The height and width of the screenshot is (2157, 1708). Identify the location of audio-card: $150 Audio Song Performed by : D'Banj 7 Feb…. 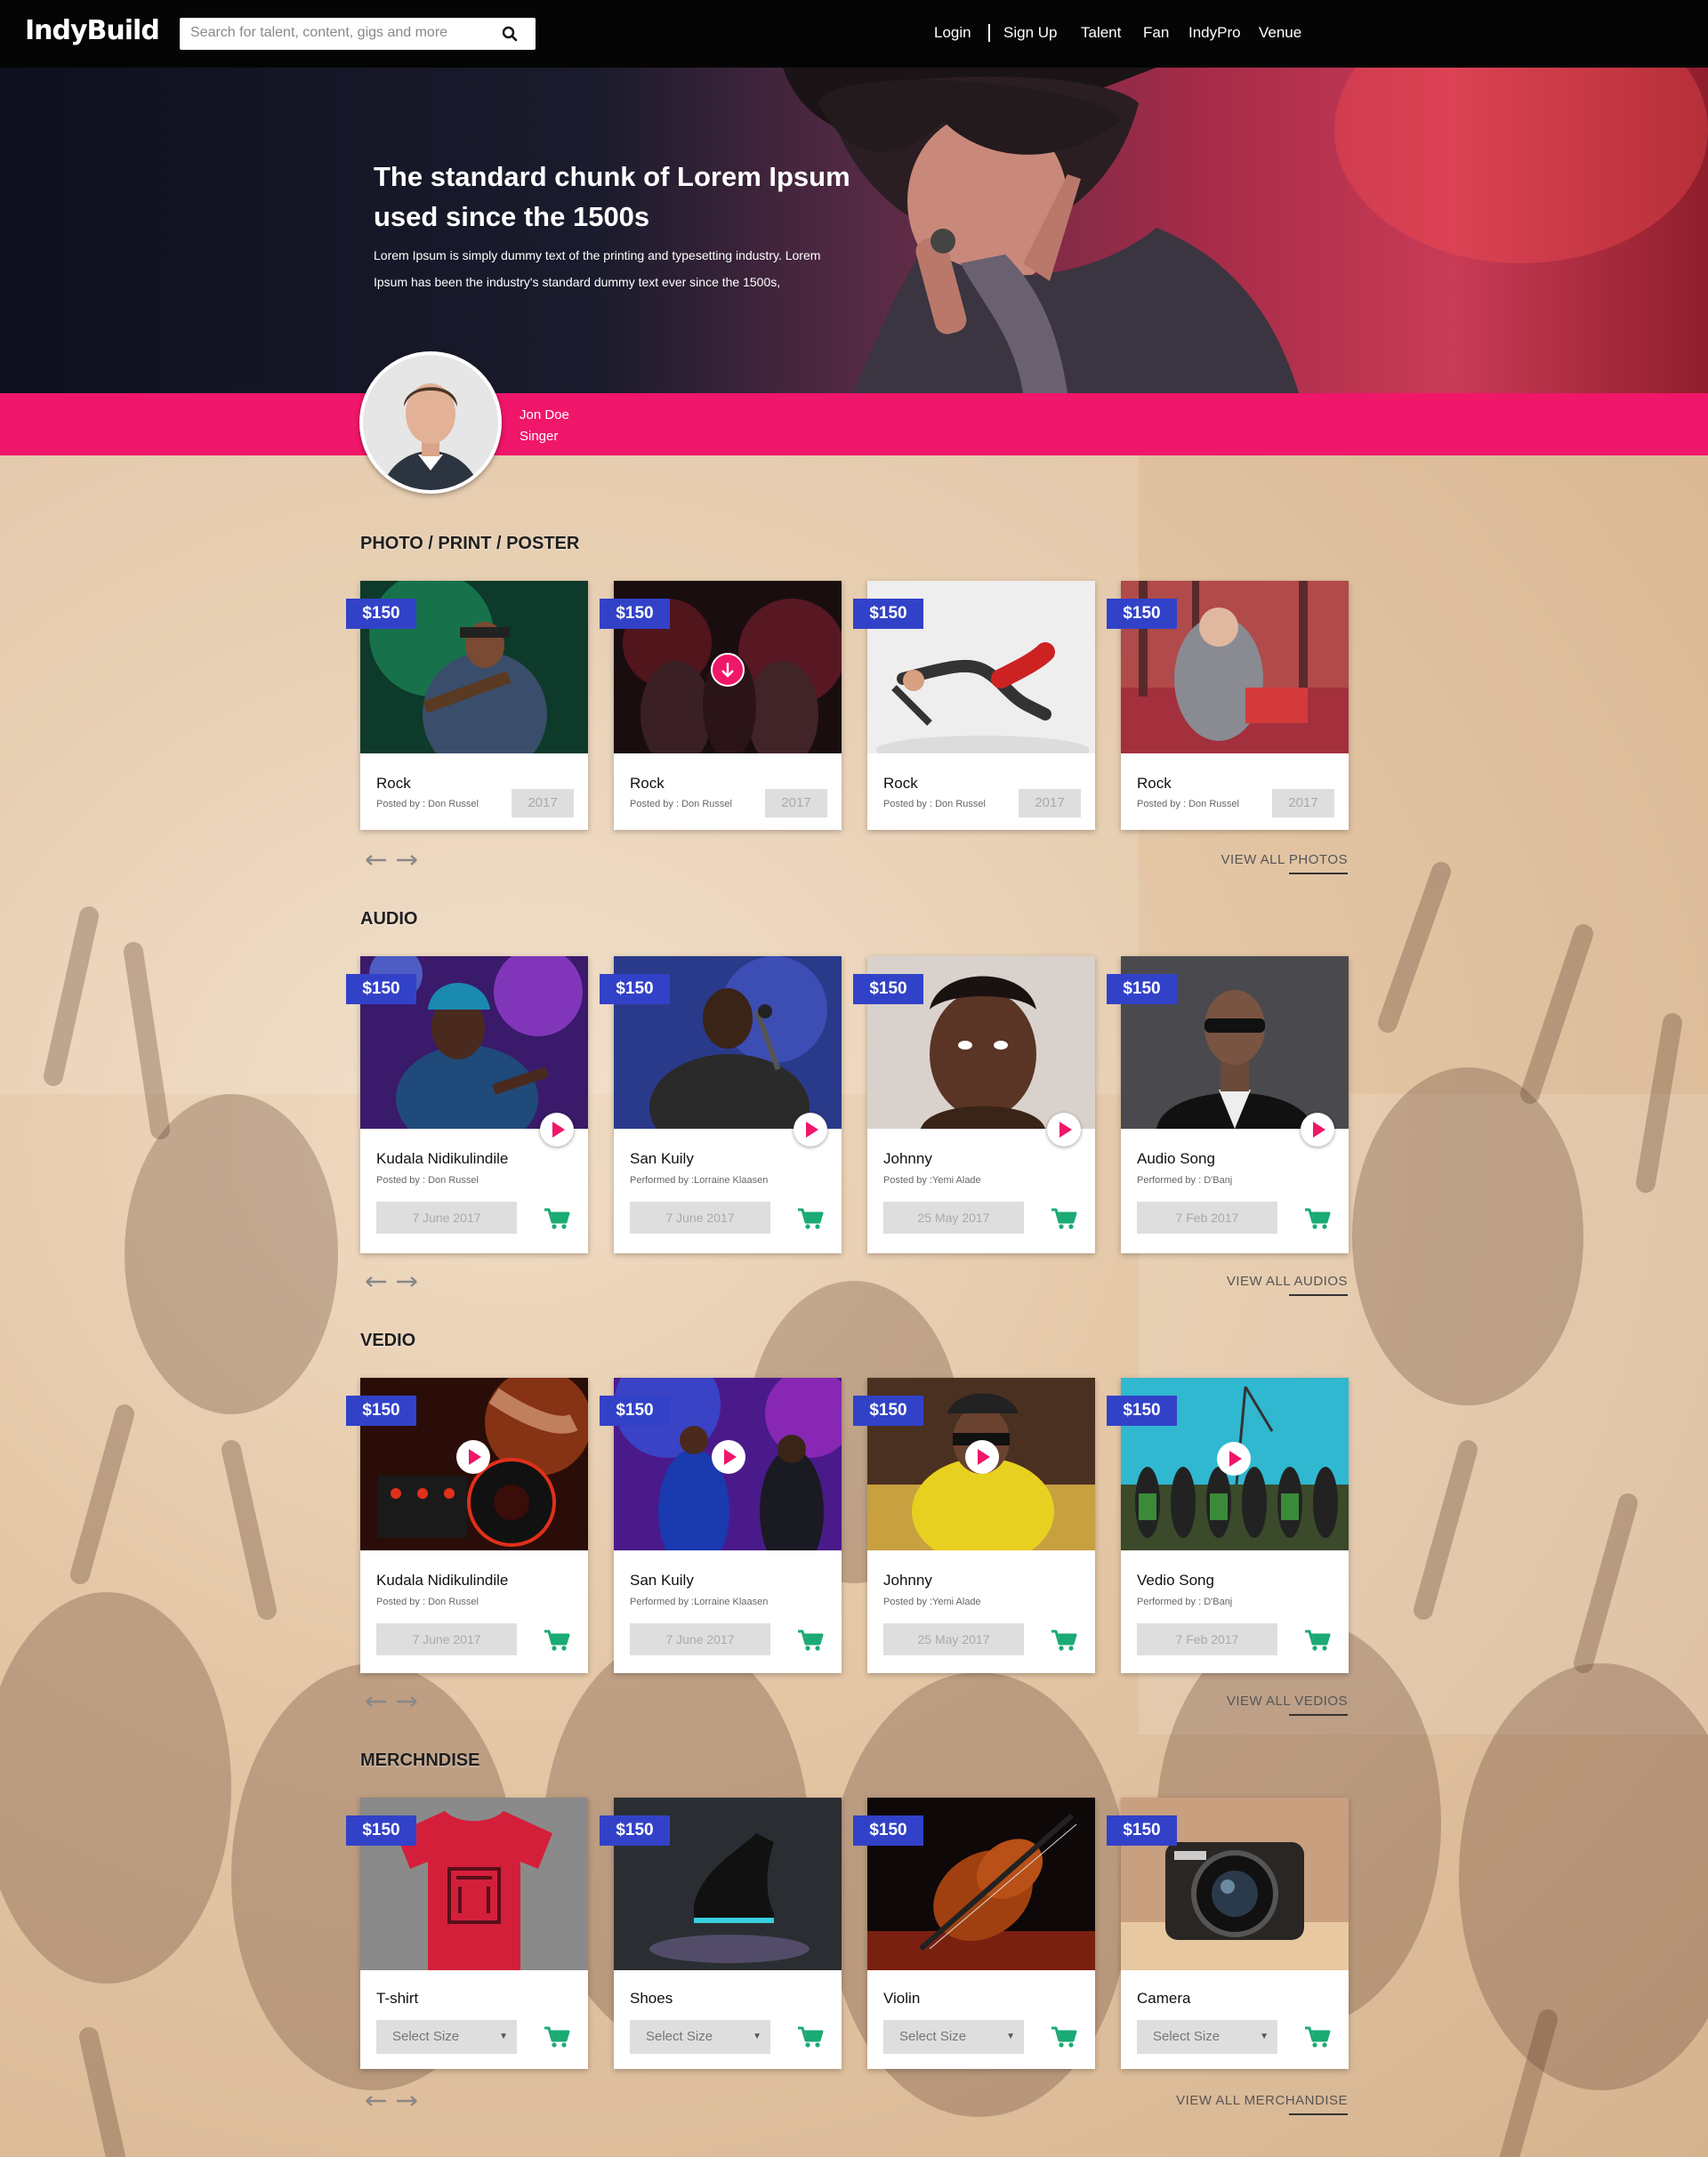
(1228, 1104).